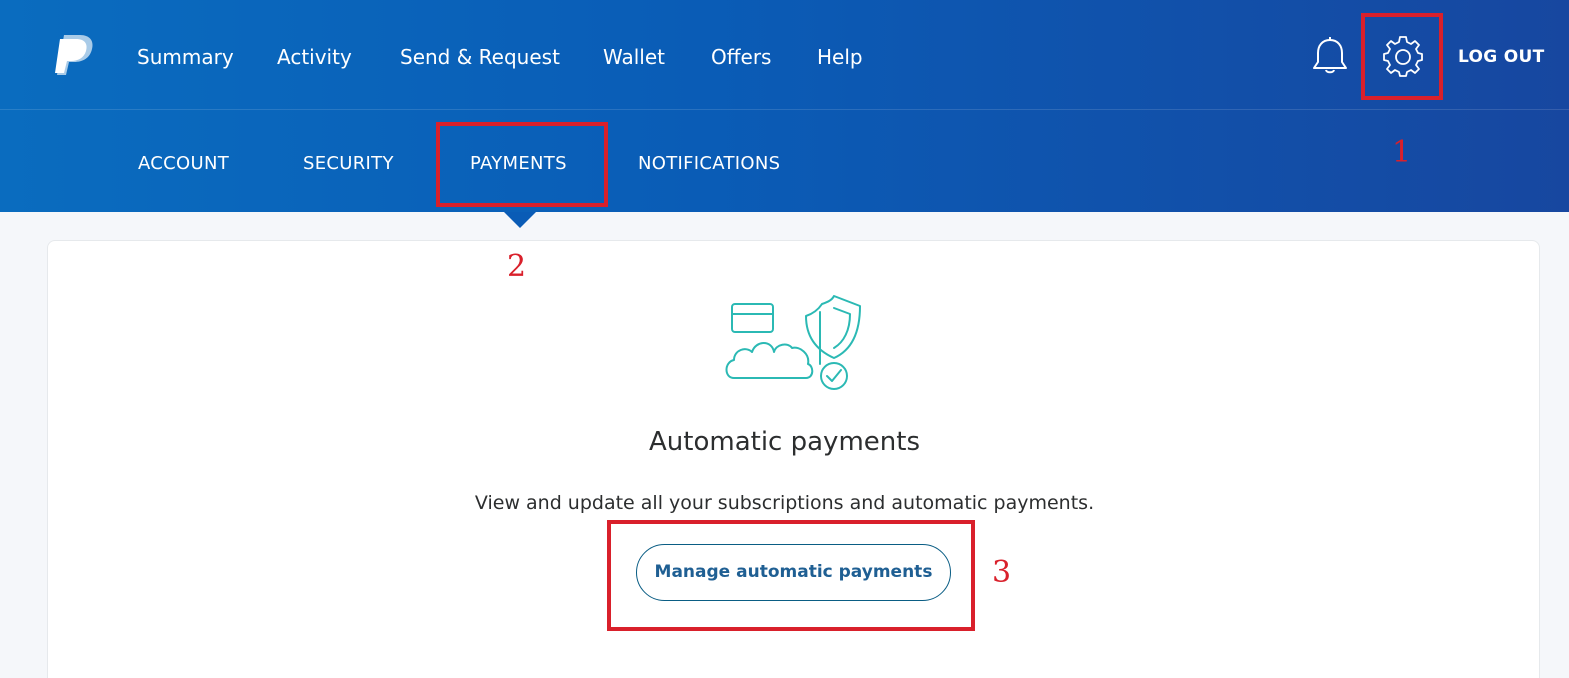 This screenshot has height=678, width=1569. What do you see at coordinates (793, 342) in the screenshot?
I see `cloud-card-shield-illustration` at bounding box center [793, 342].